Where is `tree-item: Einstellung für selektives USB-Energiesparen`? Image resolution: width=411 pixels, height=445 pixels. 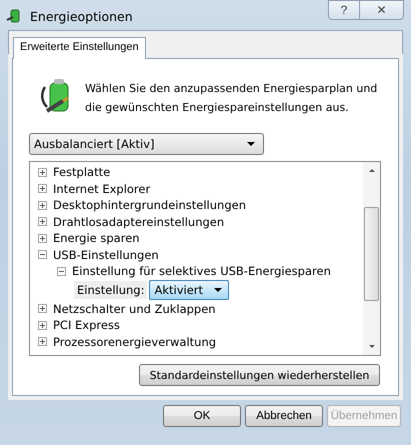
tree-item: Einstellung für selektives USB-Energiesparen is located at coordinates (201, 271).